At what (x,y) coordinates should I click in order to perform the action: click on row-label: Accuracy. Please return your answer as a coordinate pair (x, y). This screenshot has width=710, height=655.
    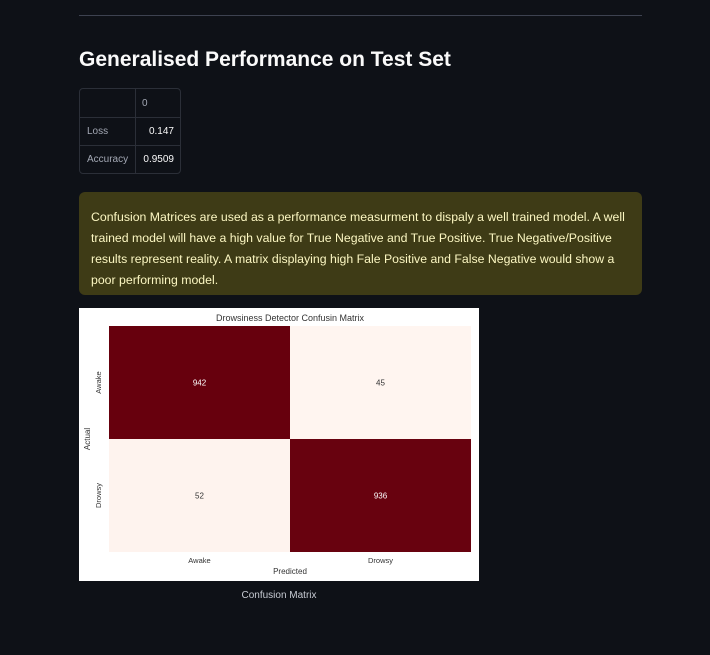
    Looking at the image, I should click on (108, 159).